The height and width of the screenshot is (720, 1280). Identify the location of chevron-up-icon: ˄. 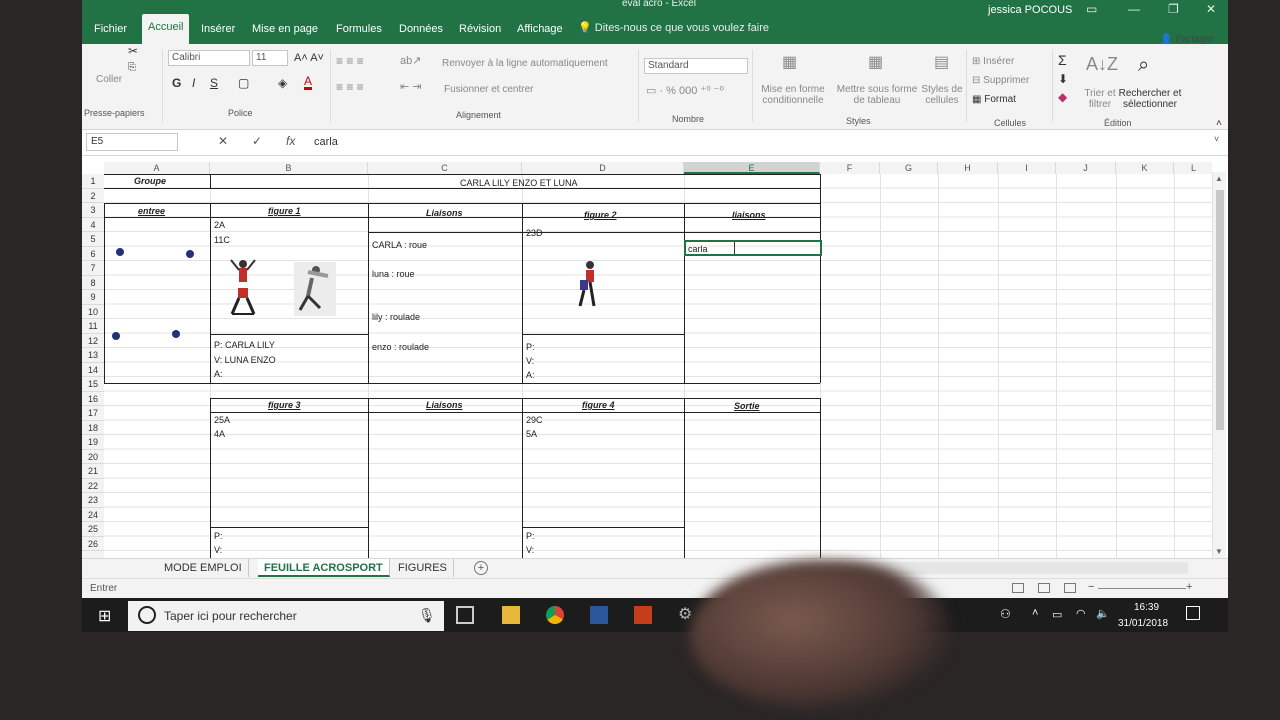
(1035, 613).